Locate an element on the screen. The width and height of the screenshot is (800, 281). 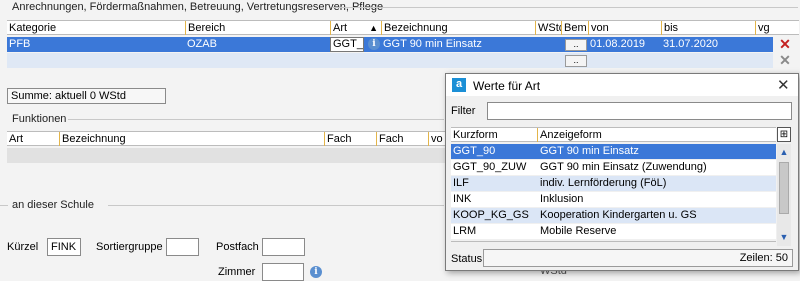
sort-asc-icon: ▲ is located at coordinates (373, 28).